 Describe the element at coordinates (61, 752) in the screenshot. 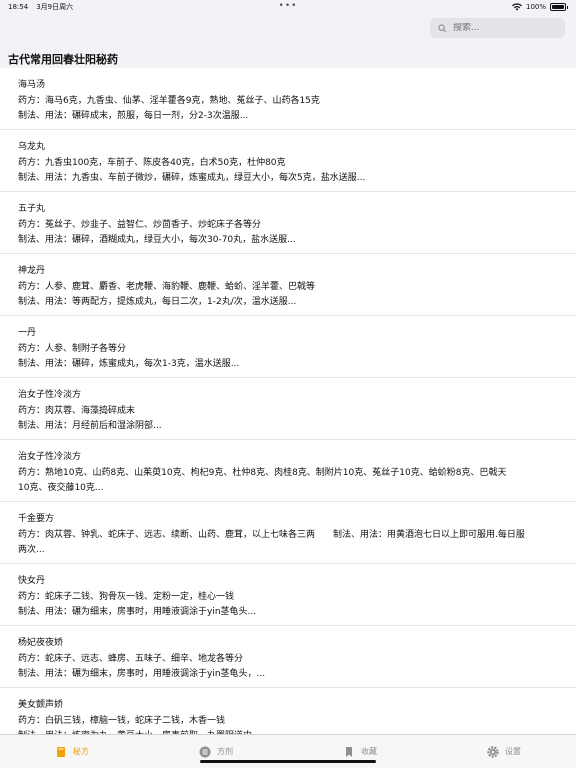

I see `book-icon` at that location.